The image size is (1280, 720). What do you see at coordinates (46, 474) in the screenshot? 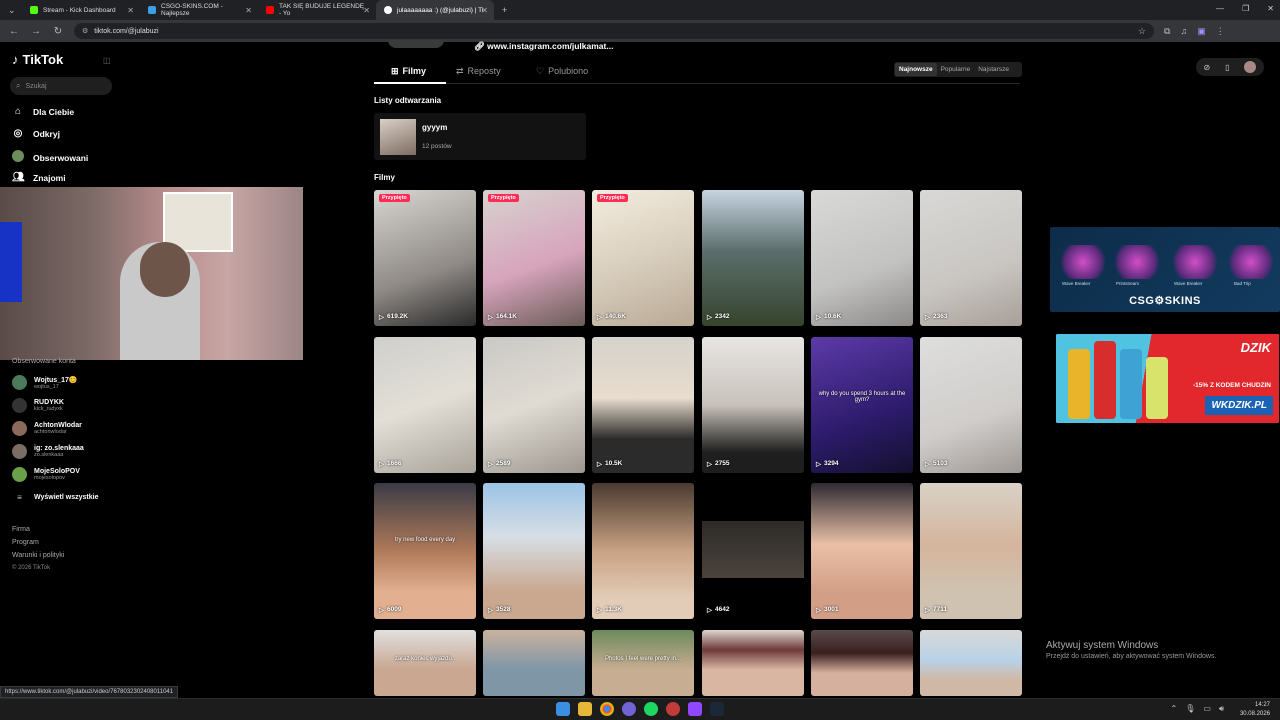
I see `following-account: MojeSoloPOV mojesolopov` at bounding box center [46, 474].